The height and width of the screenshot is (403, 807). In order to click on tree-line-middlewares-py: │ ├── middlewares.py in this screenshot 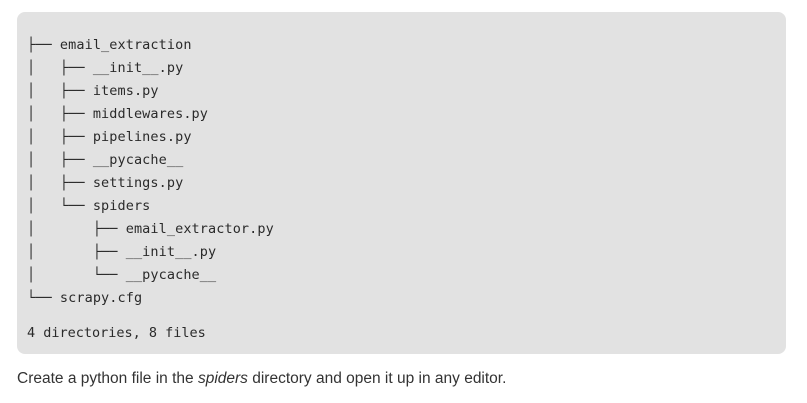, I will do `click(118, 114)`.